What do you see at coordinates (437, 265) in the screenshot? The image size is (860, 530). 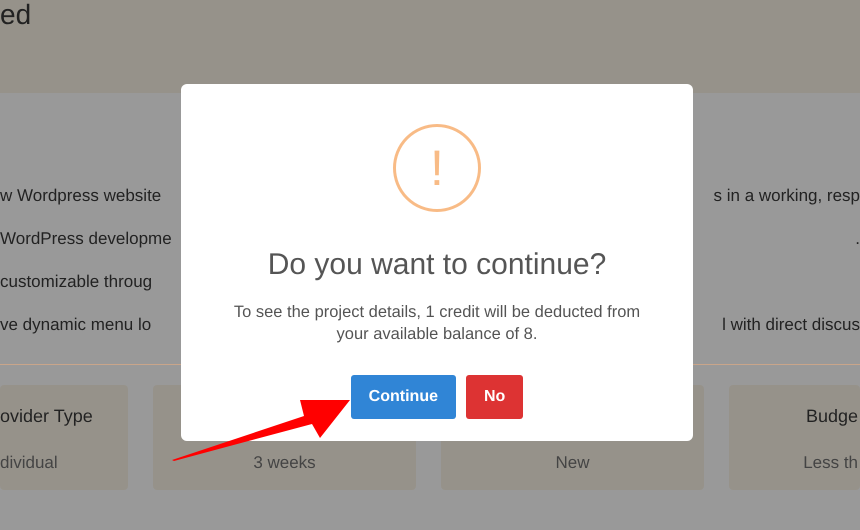 I see `dialog-title: Do you want to continue?` at bounding box center [437, 265].